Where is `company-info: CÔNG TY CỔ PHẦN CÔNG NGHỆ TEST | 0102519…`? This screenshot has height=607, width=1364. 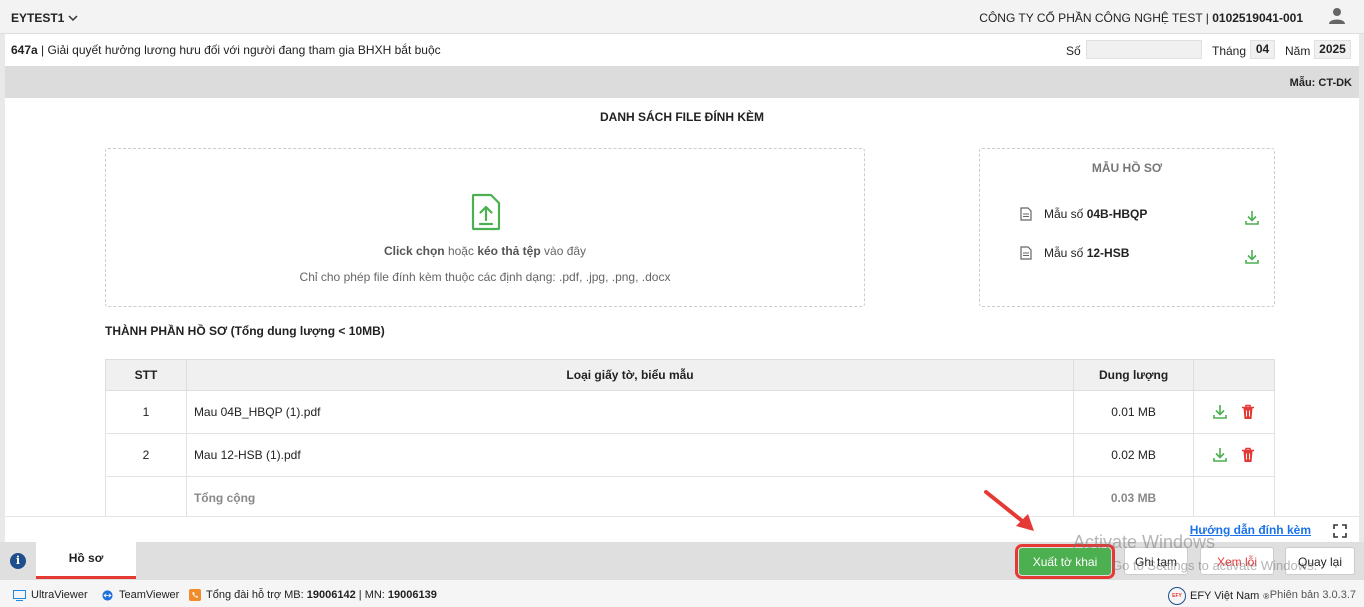 company-info: CÔNG TY CỔ PHẦN CÔNG NGHỆ TEST | 0102519… is located at coordinates (1141, 18).